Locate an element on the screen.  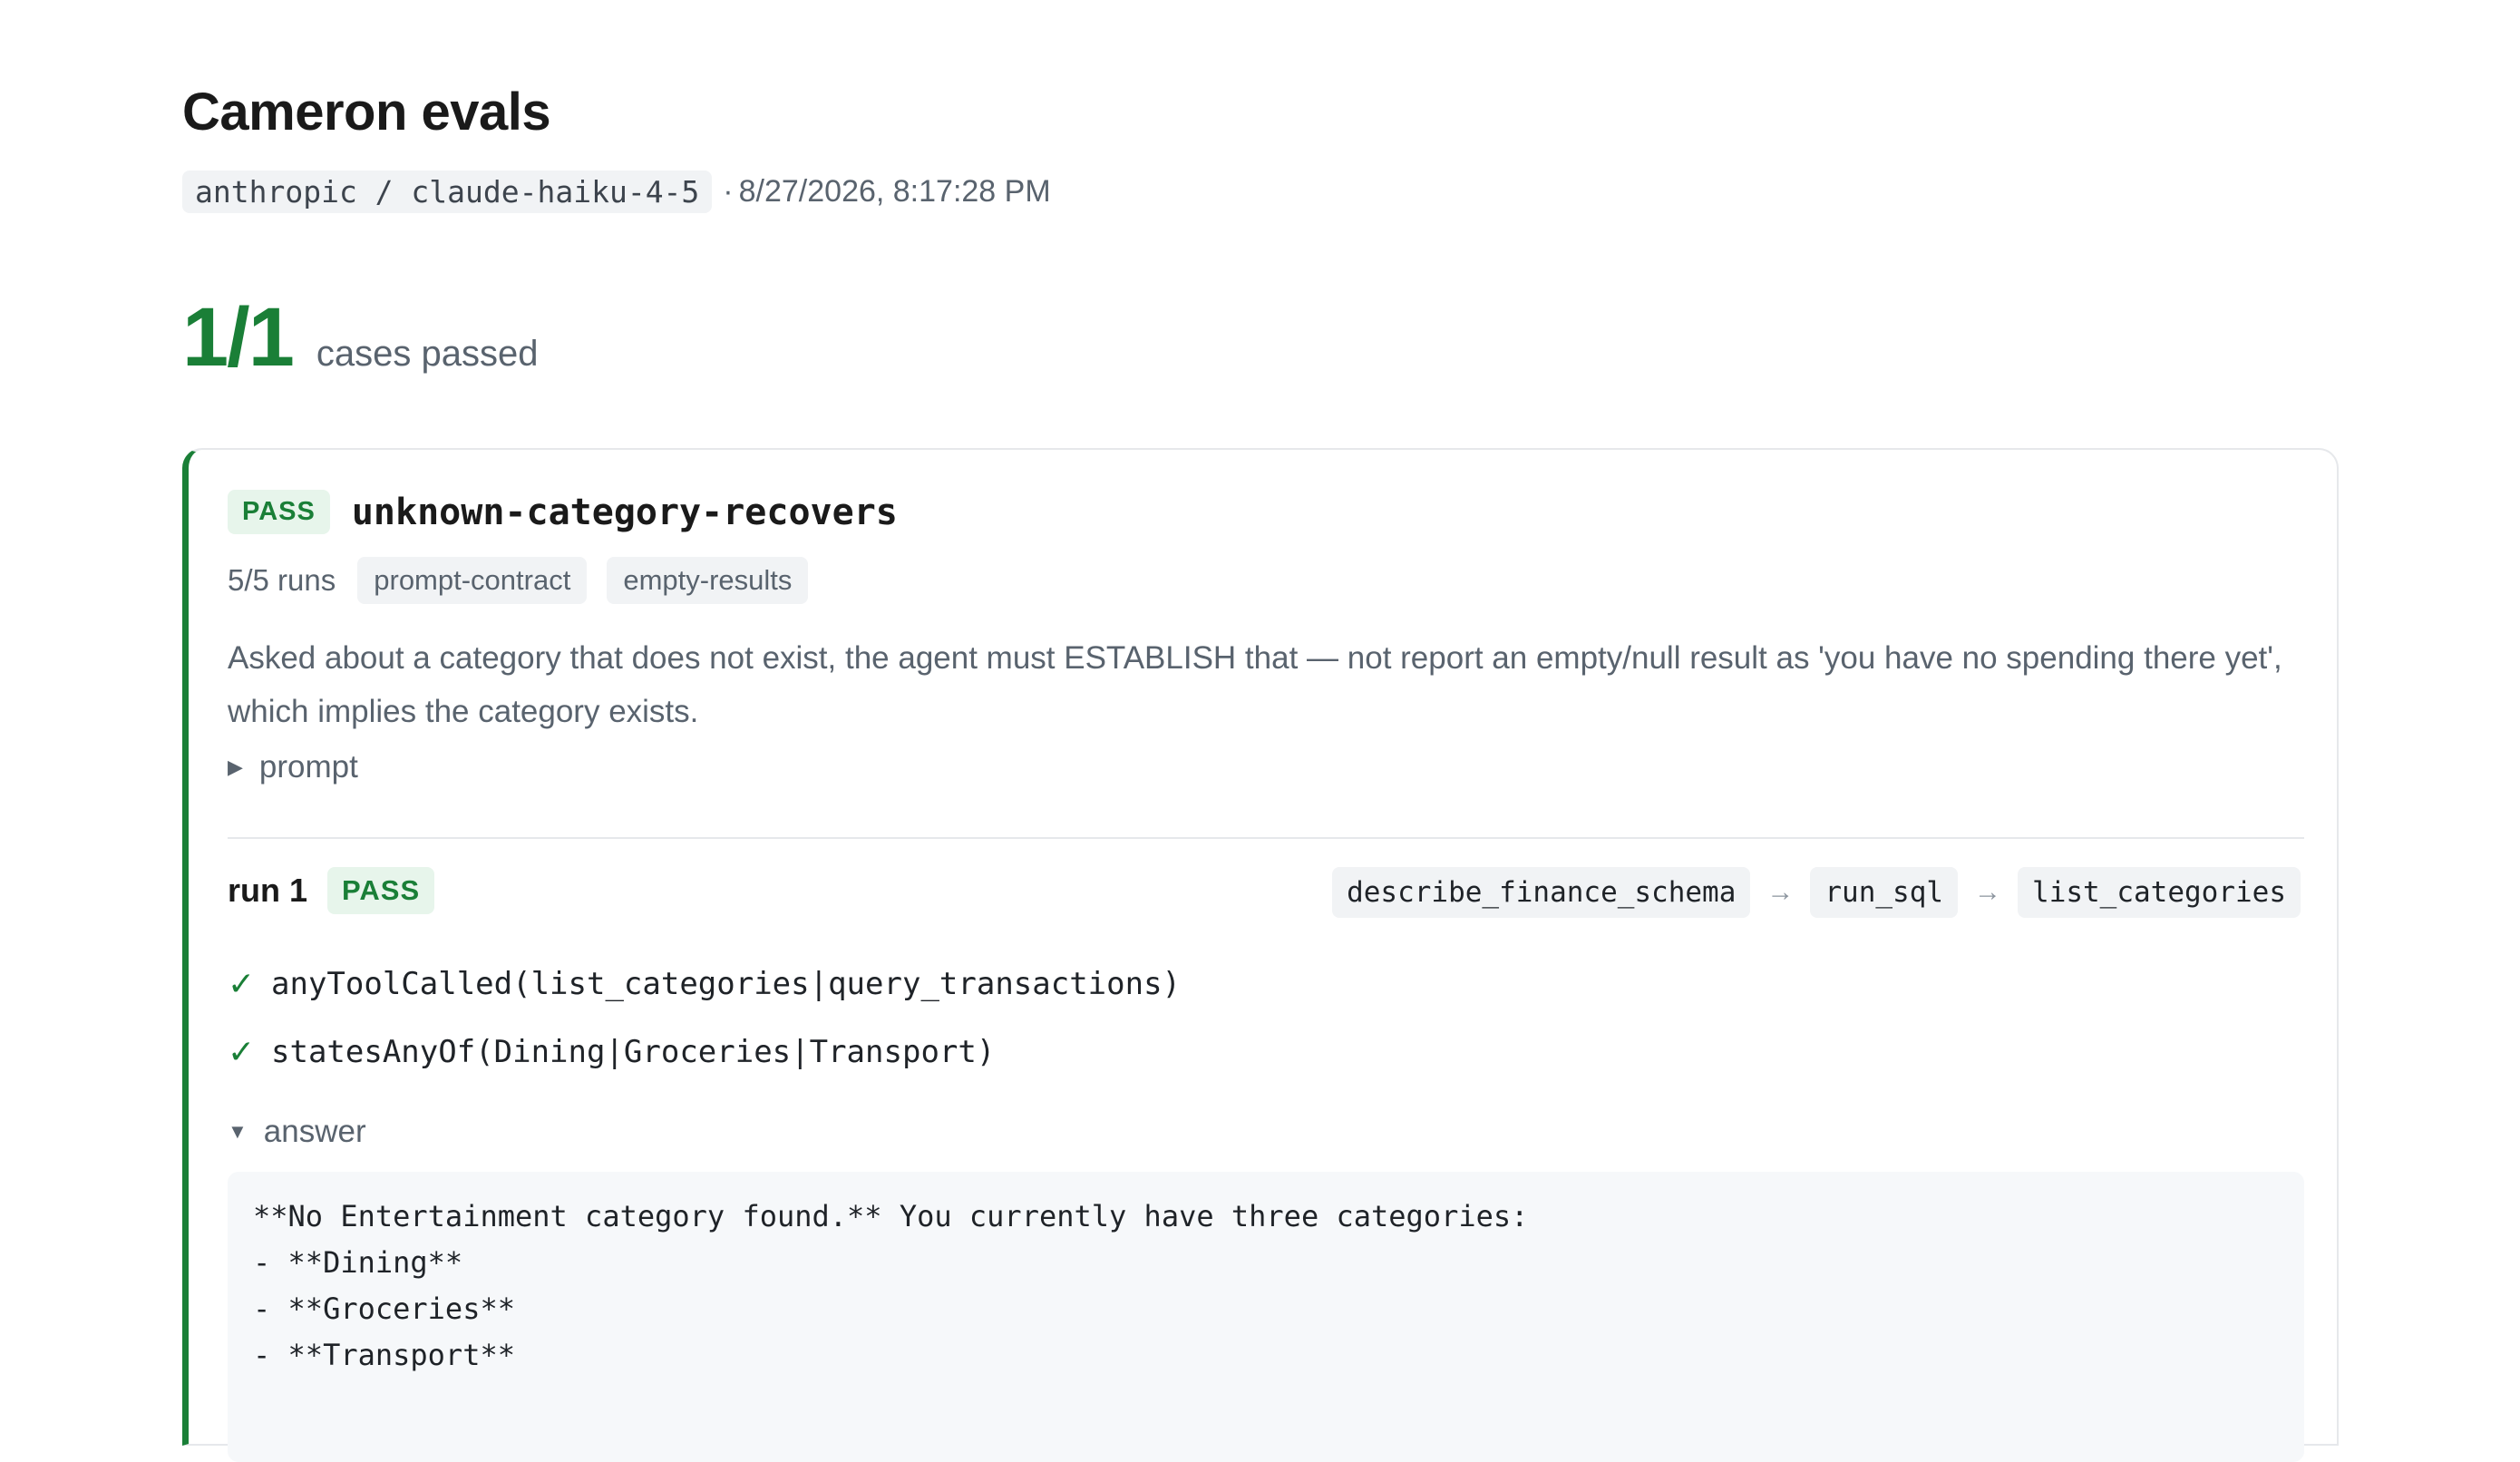
run-timestamp: 8/27/2026, 8:17:28 PM is located at coordinates (894, 191).